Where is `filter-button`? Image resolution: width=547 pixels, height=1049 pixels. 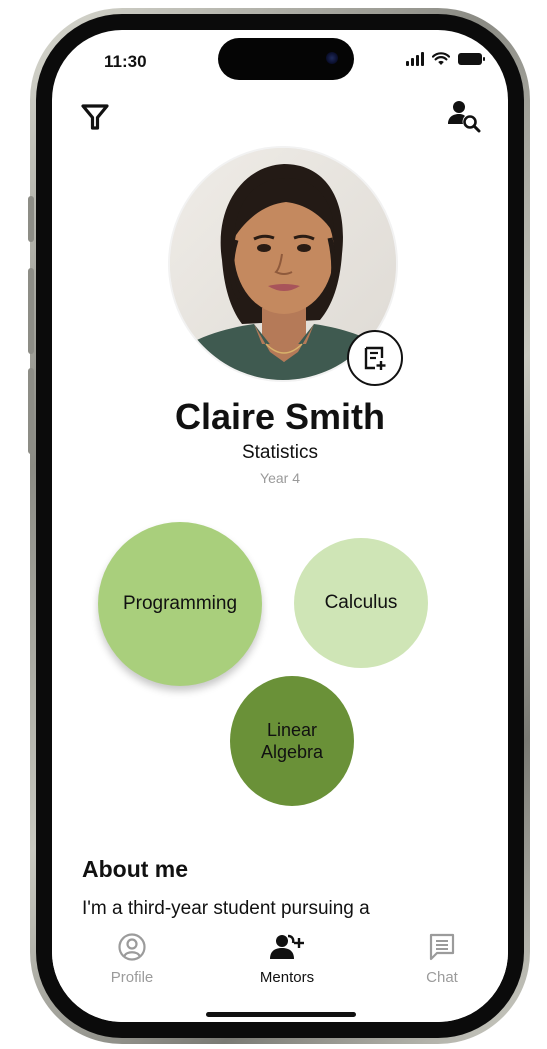
filter-button is located at coordinates (95, 117).